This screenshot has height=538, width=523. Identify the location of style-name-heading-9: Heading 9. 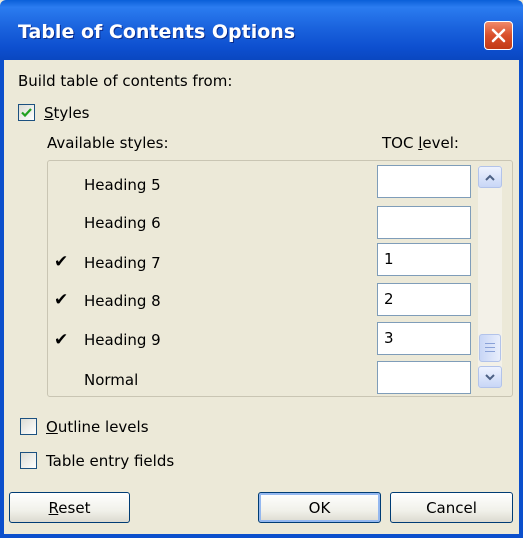
(122, 340).